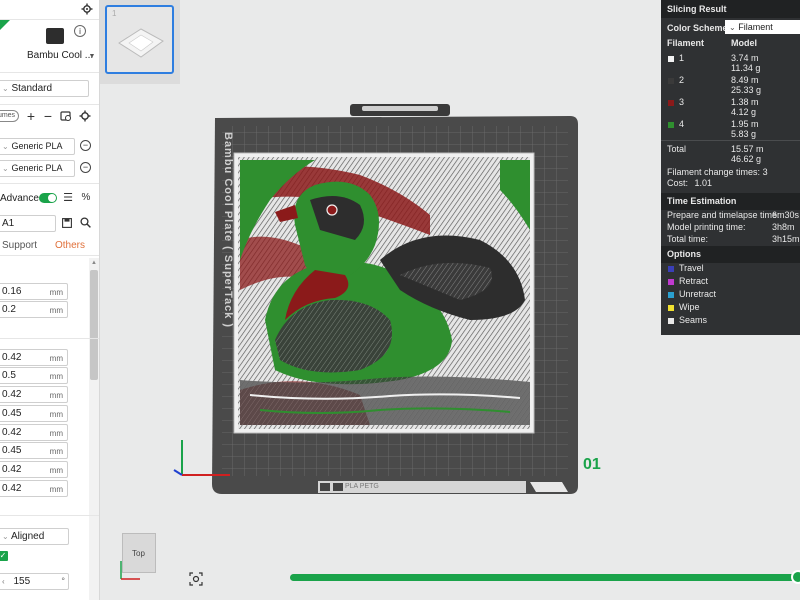 This screenshot has height=600, width=800. I want to click on search-icon, so click(85, 222).